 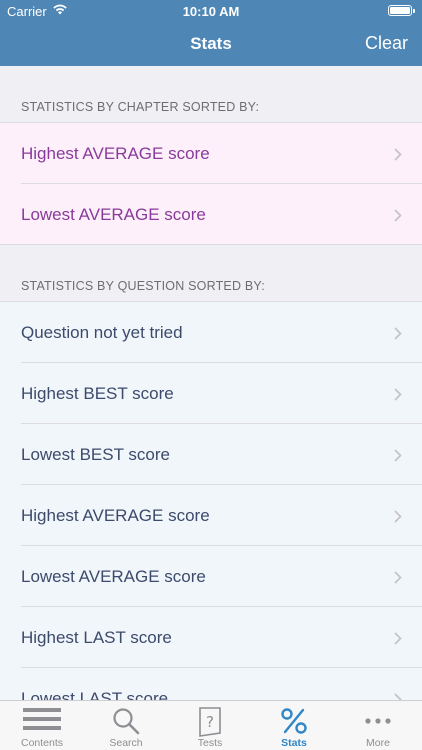 I want to click on tab-label: Tests, so click(x=210, y=743).